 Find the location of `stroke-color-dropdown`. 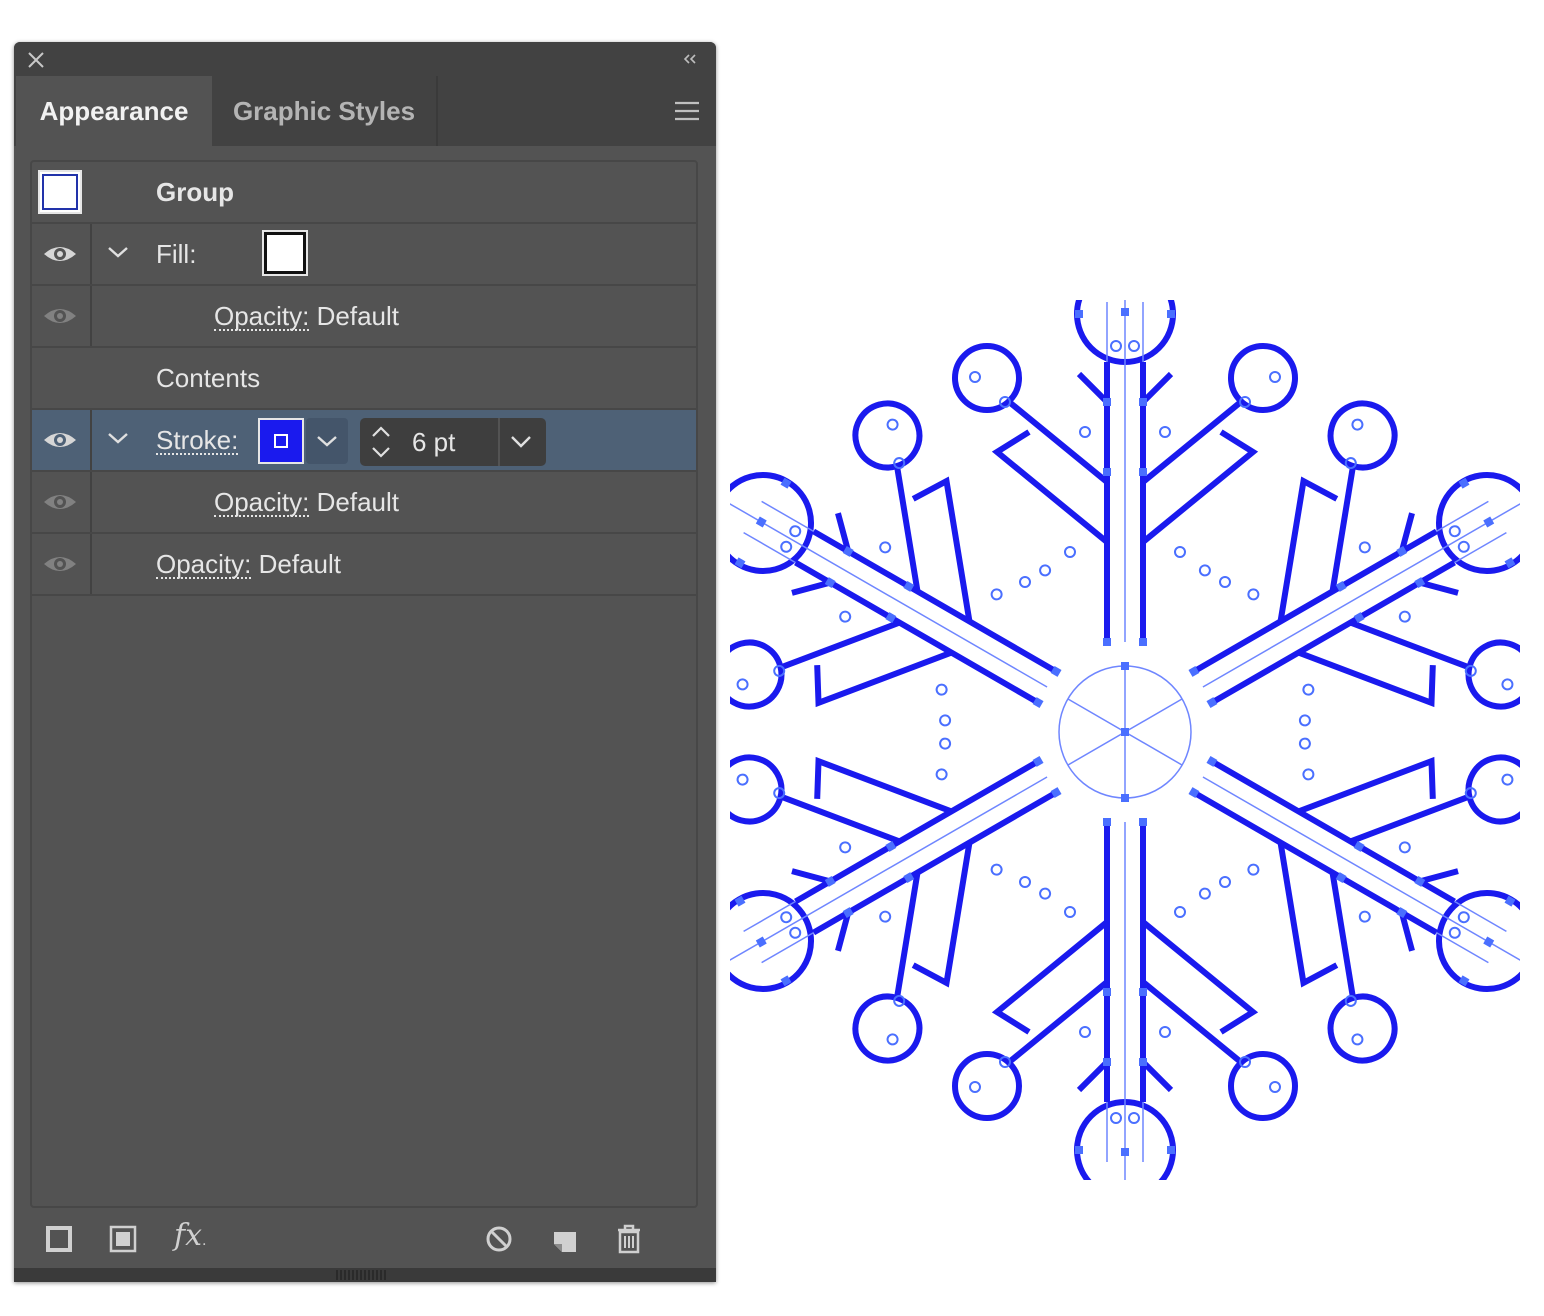

stroke-color-dropdown is located at coordinates (327, 441).